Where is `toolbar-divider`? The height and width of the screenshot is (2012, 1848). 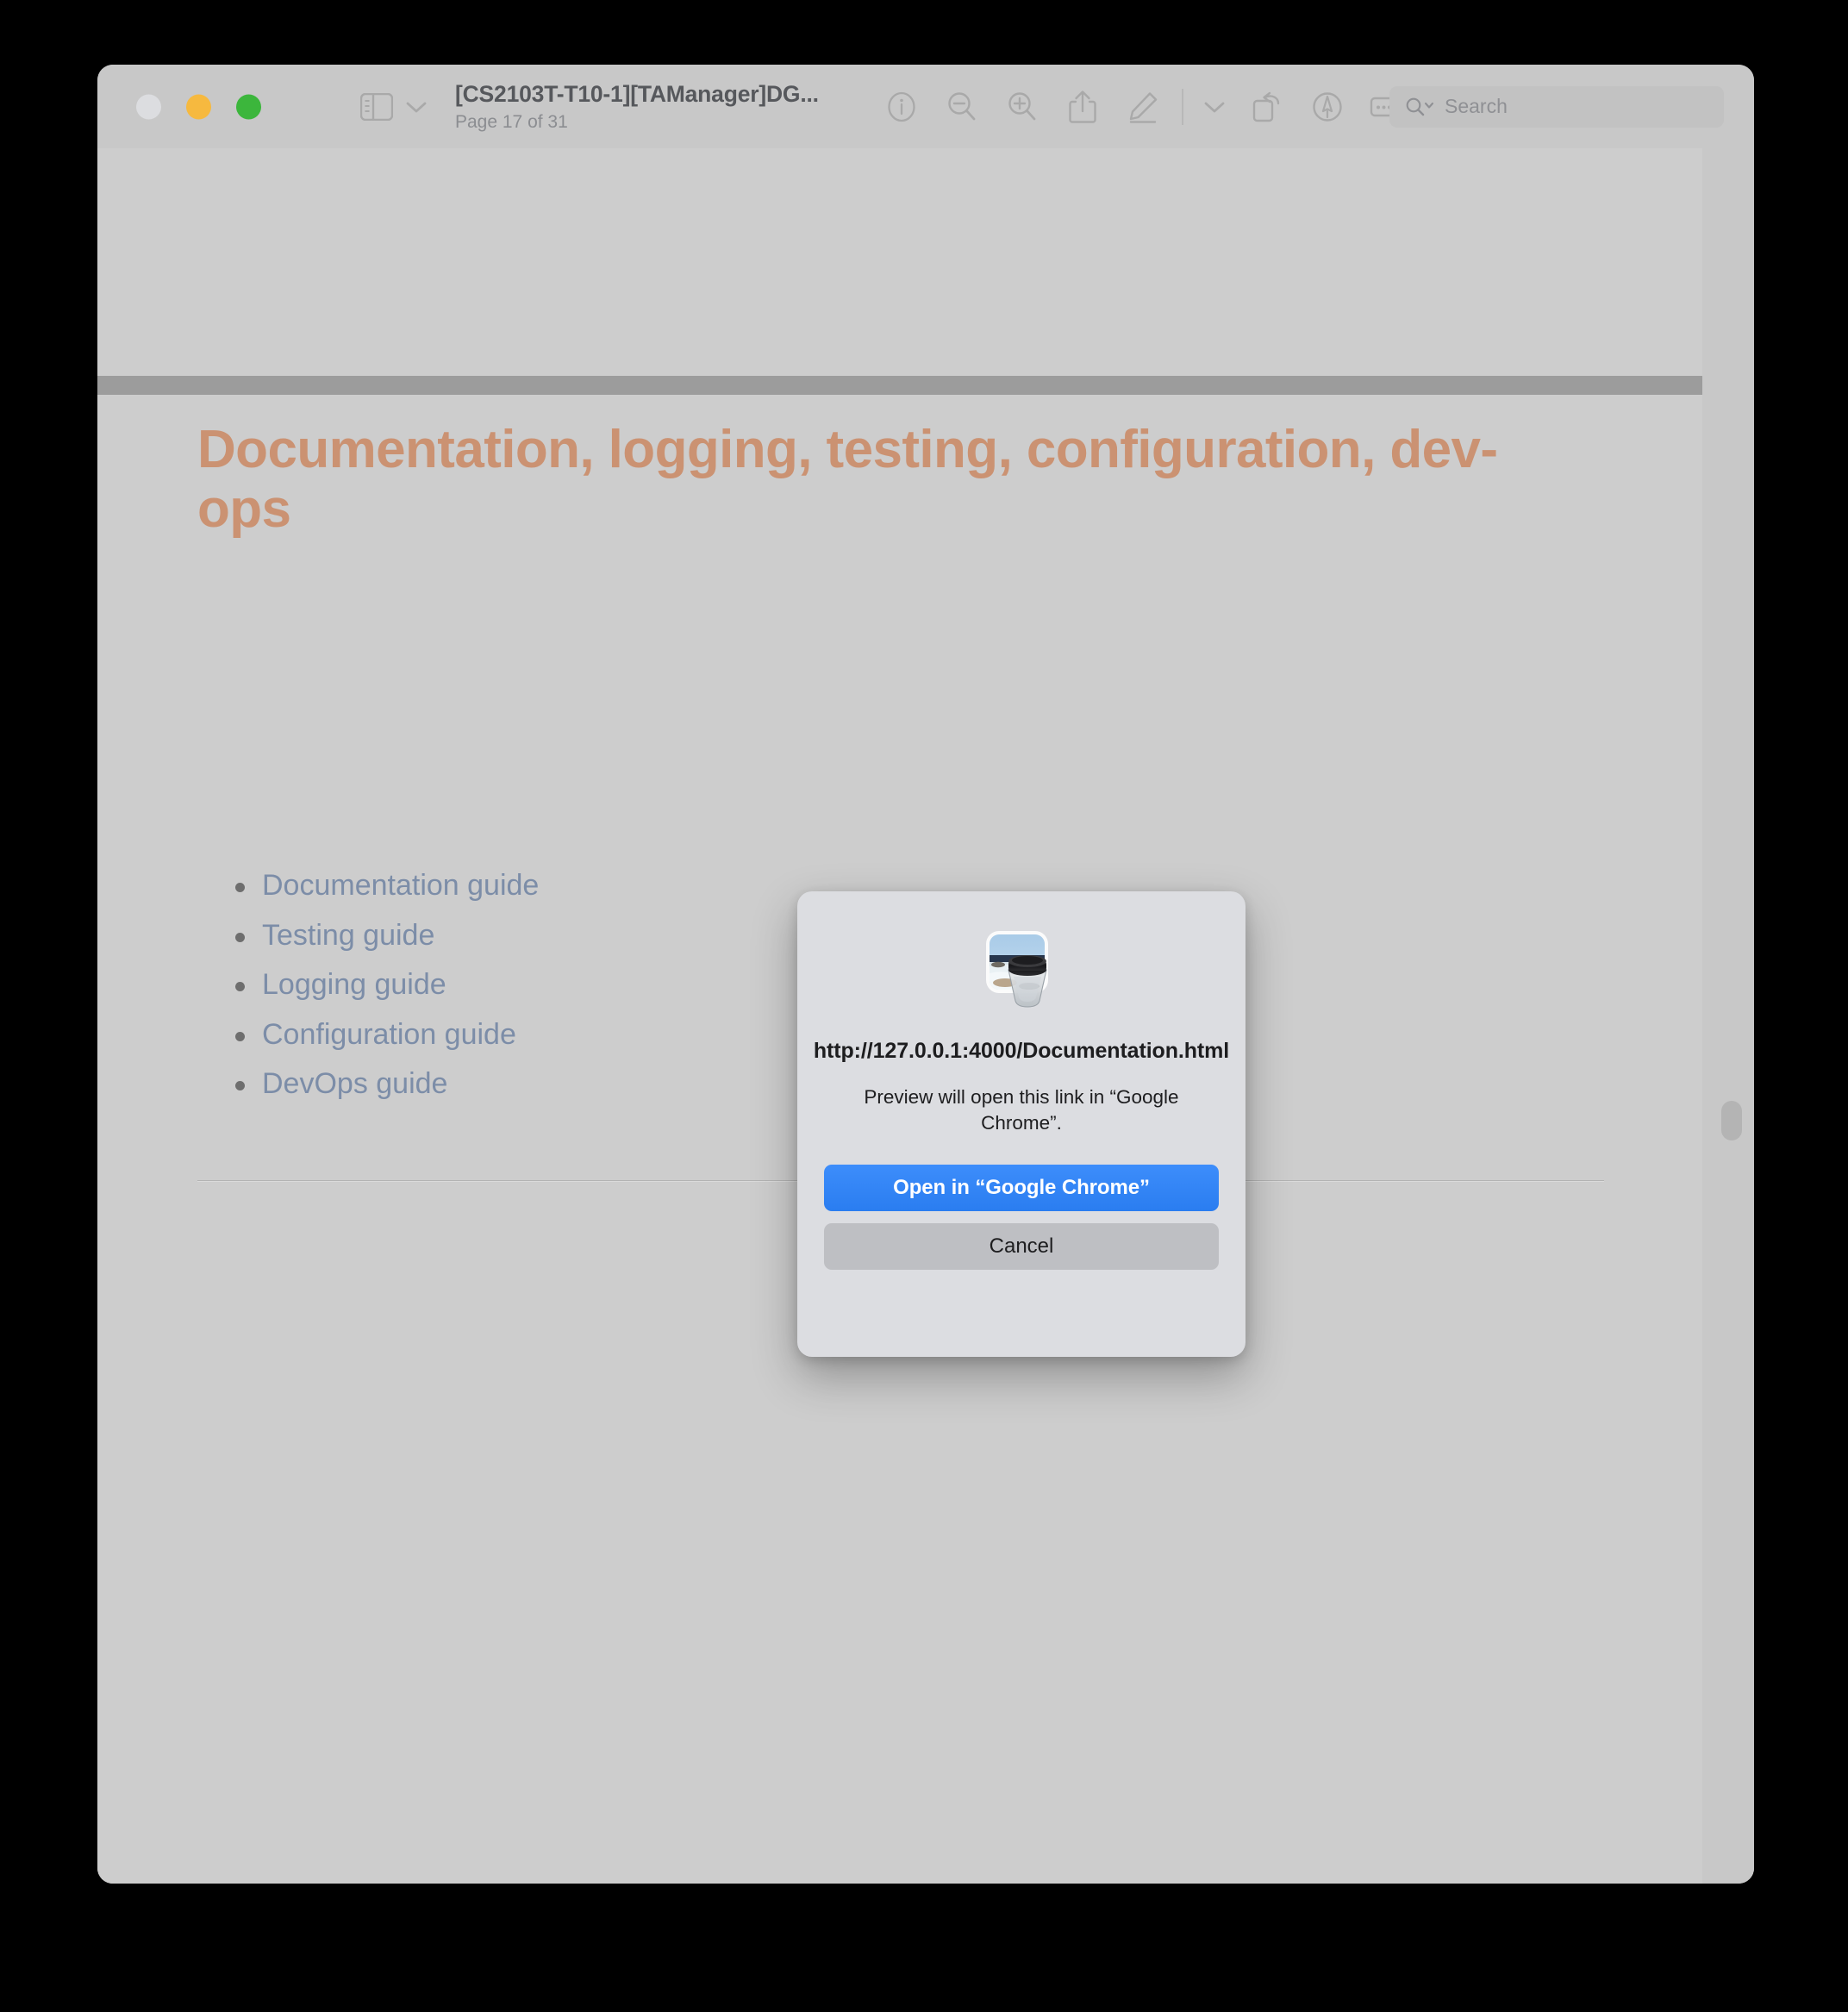
toolbar-divider is located at coordinates (1182, 106).